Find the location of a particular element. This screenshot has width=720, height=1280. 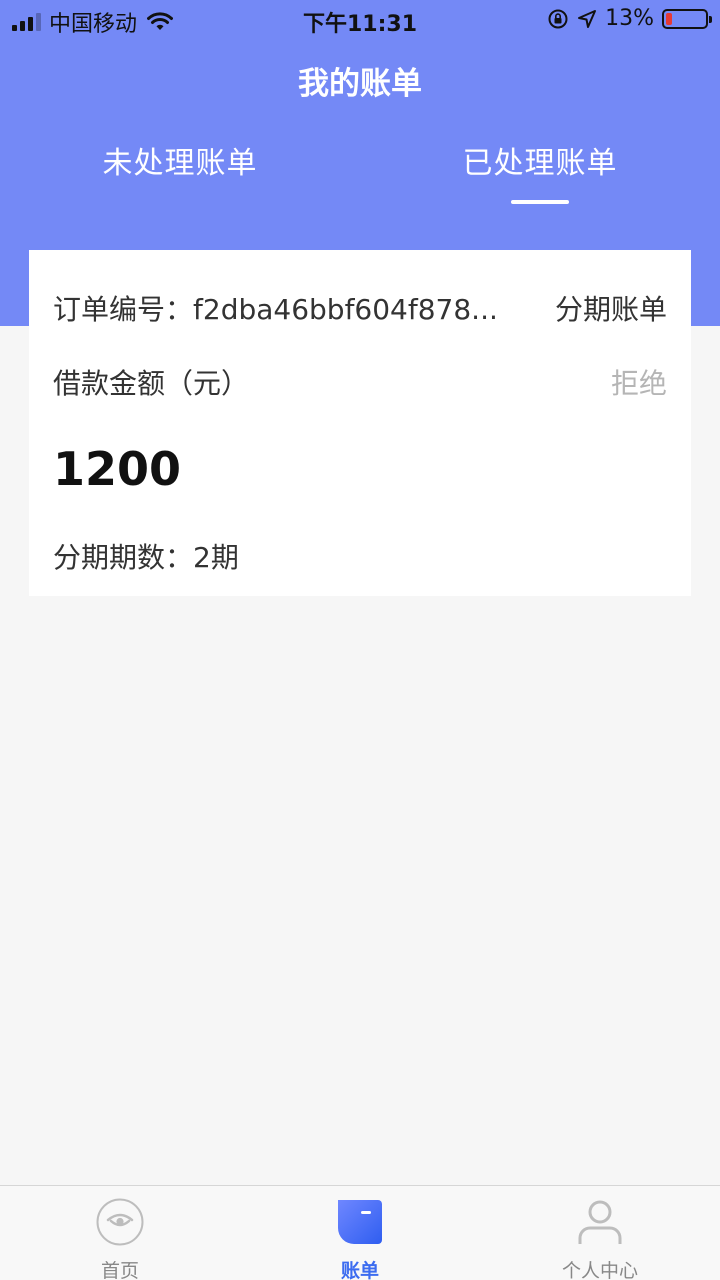

order-row: 订单编号：f2dba46bbf604f878... 分期账单 is located at coordinates (360, 308).